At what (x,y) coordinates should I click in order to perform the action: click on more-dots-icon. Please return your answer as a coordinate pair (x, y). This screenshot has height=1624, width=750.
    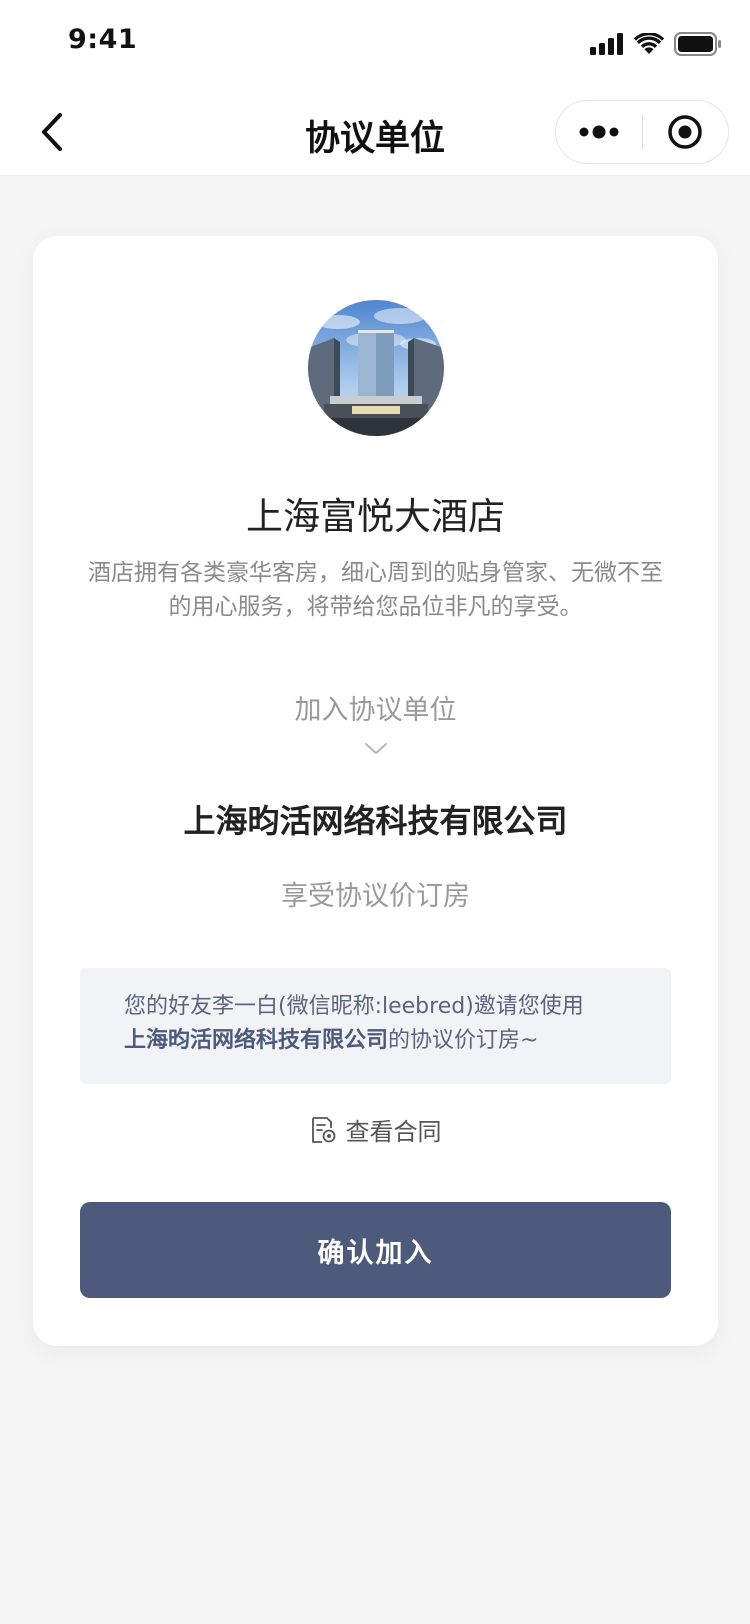
    Looking at the image, I should click on (599, 132).